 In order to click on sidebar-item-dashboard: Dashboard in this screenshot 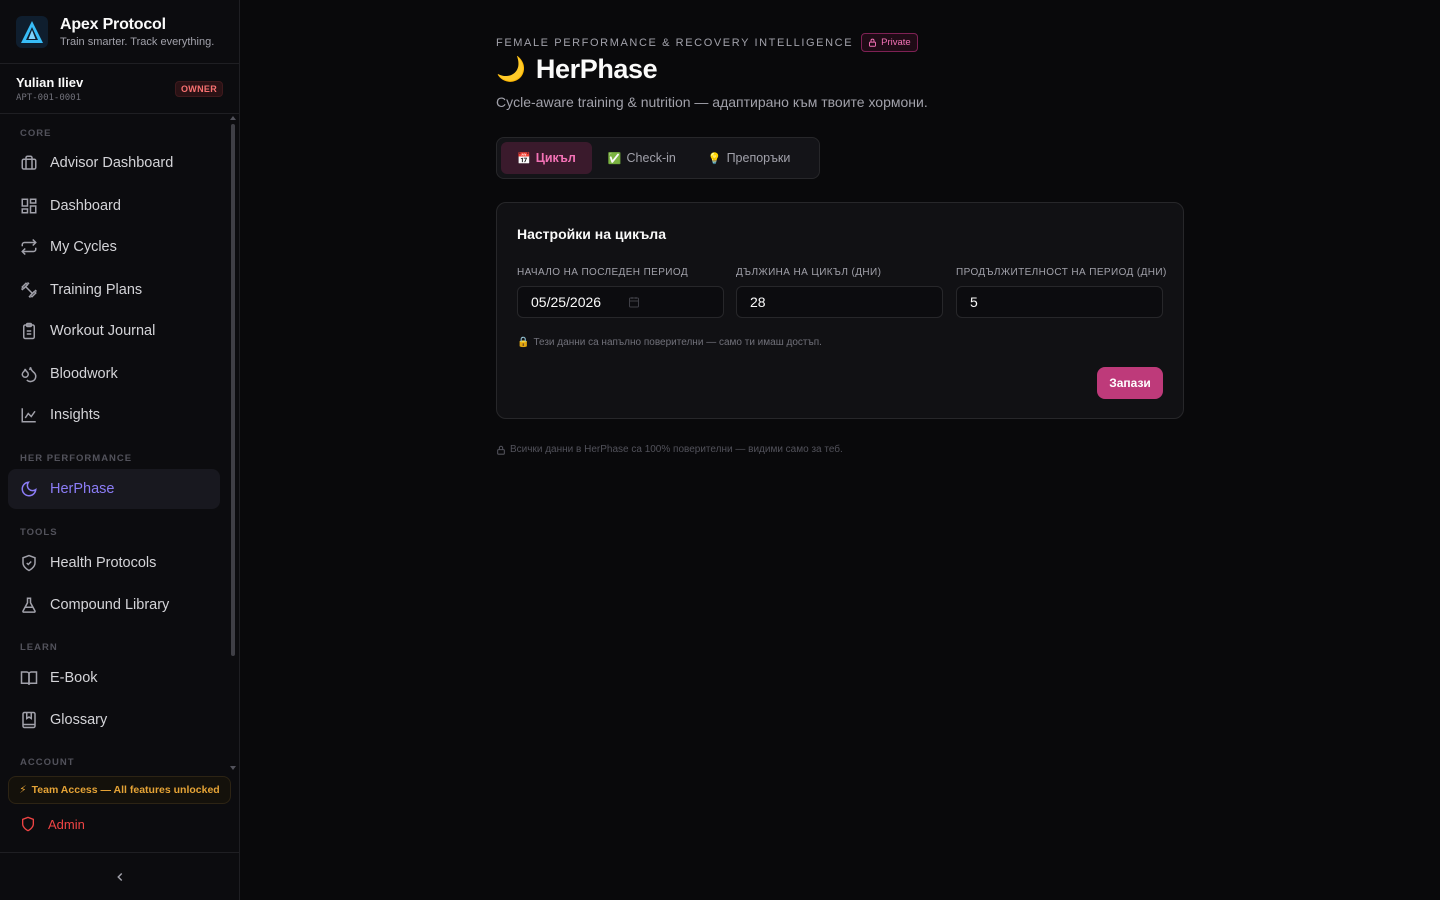, I will do `click(114, 206)`.